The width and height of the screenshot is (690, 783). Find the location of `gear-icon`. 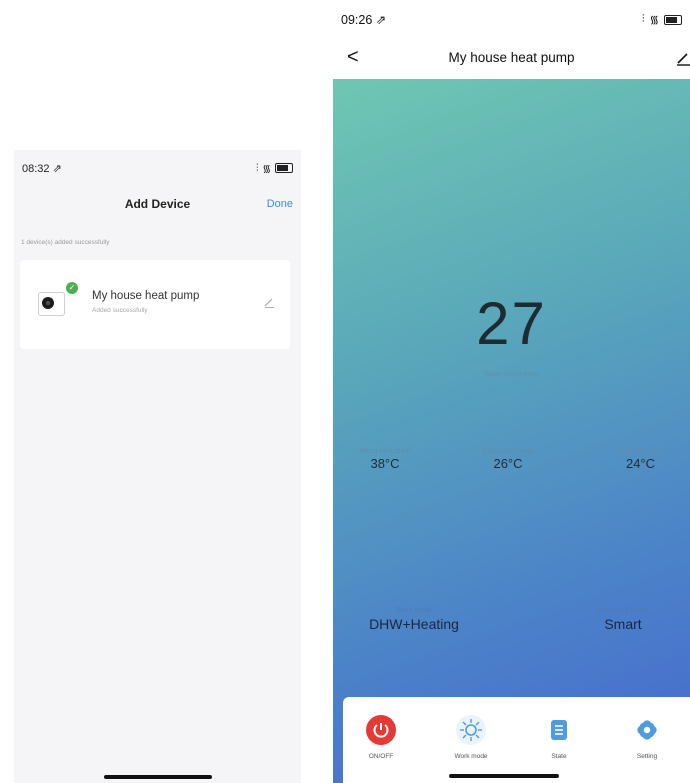

gear-icon is located at coordinates (647, 730).